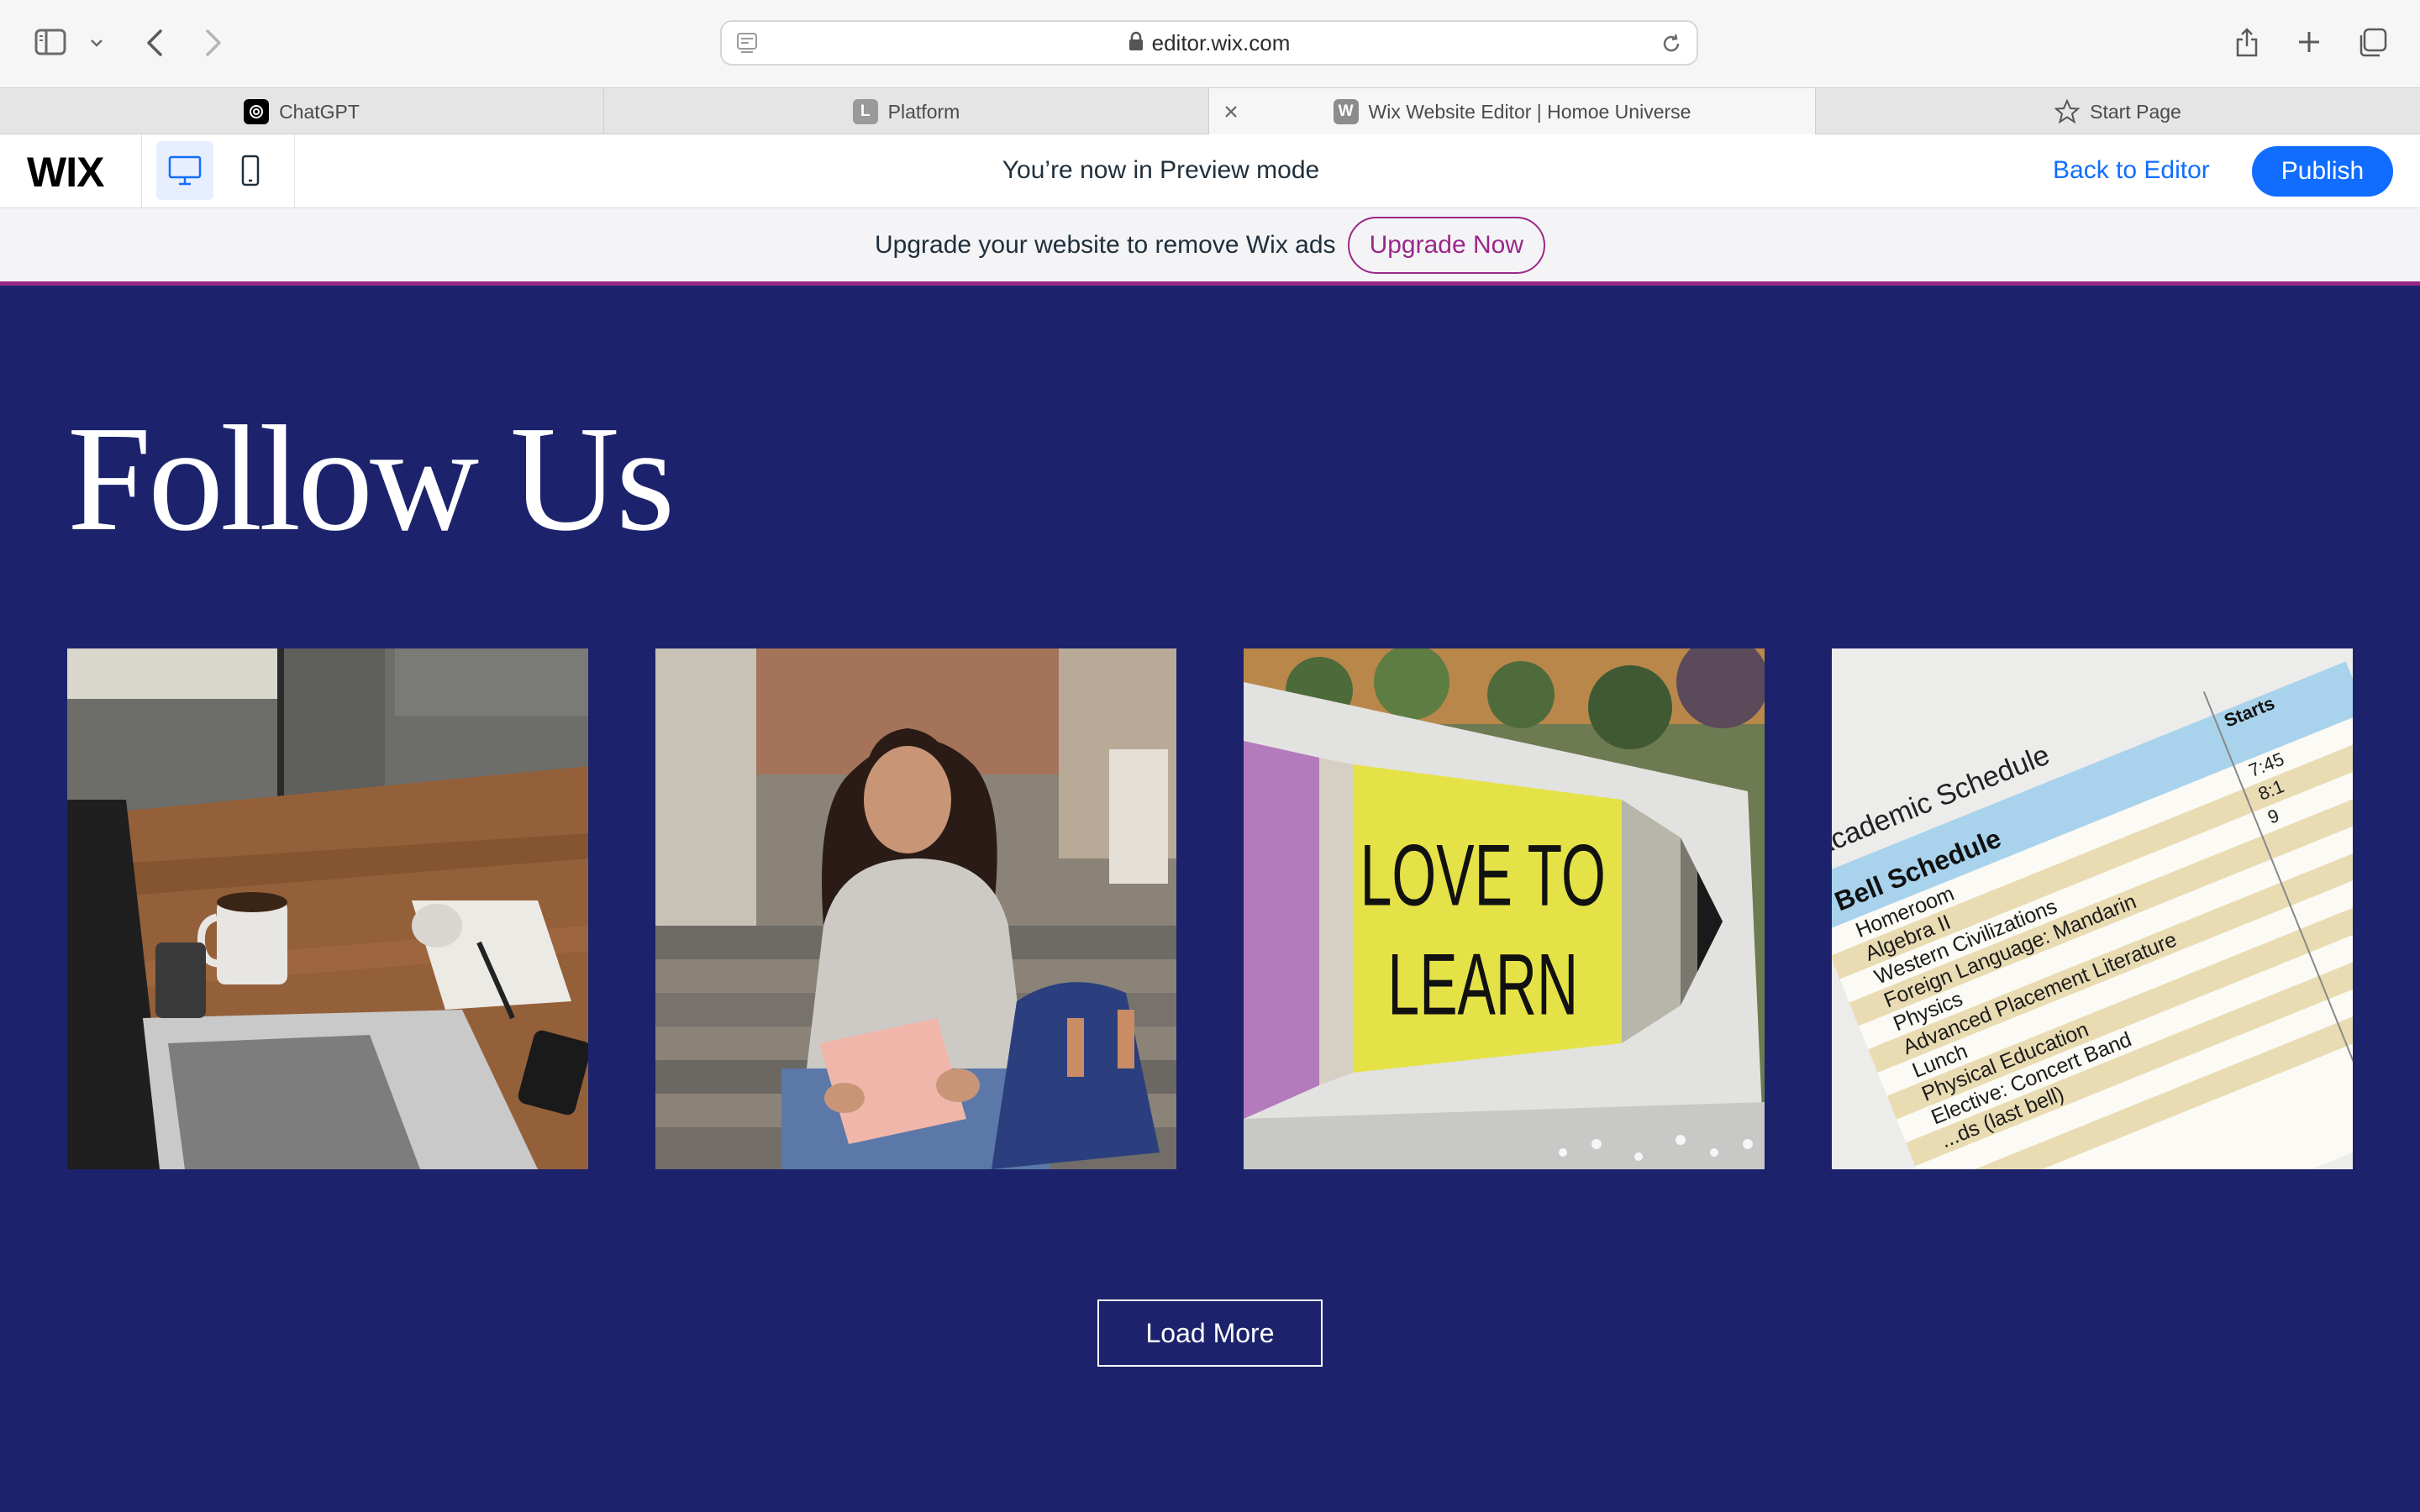  Describe the element at coordinates (154, 42) in the screenshot. I see `back-arrow-icon` at that location.